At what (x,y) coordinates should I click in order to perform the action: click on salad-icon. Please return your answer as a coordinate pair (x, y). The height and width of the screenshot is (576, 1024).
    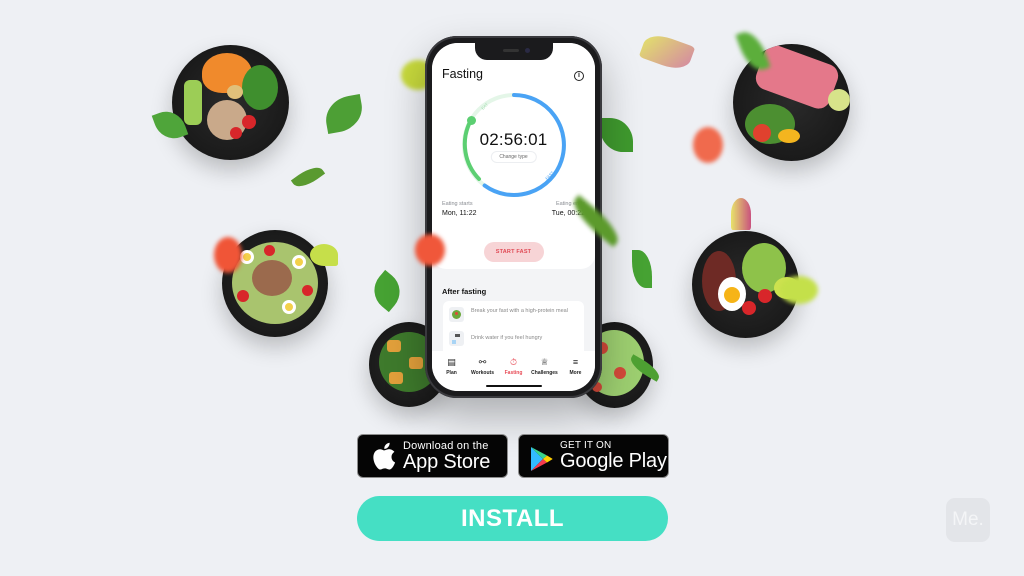
    Looking at the image, I should click on (456, 314).